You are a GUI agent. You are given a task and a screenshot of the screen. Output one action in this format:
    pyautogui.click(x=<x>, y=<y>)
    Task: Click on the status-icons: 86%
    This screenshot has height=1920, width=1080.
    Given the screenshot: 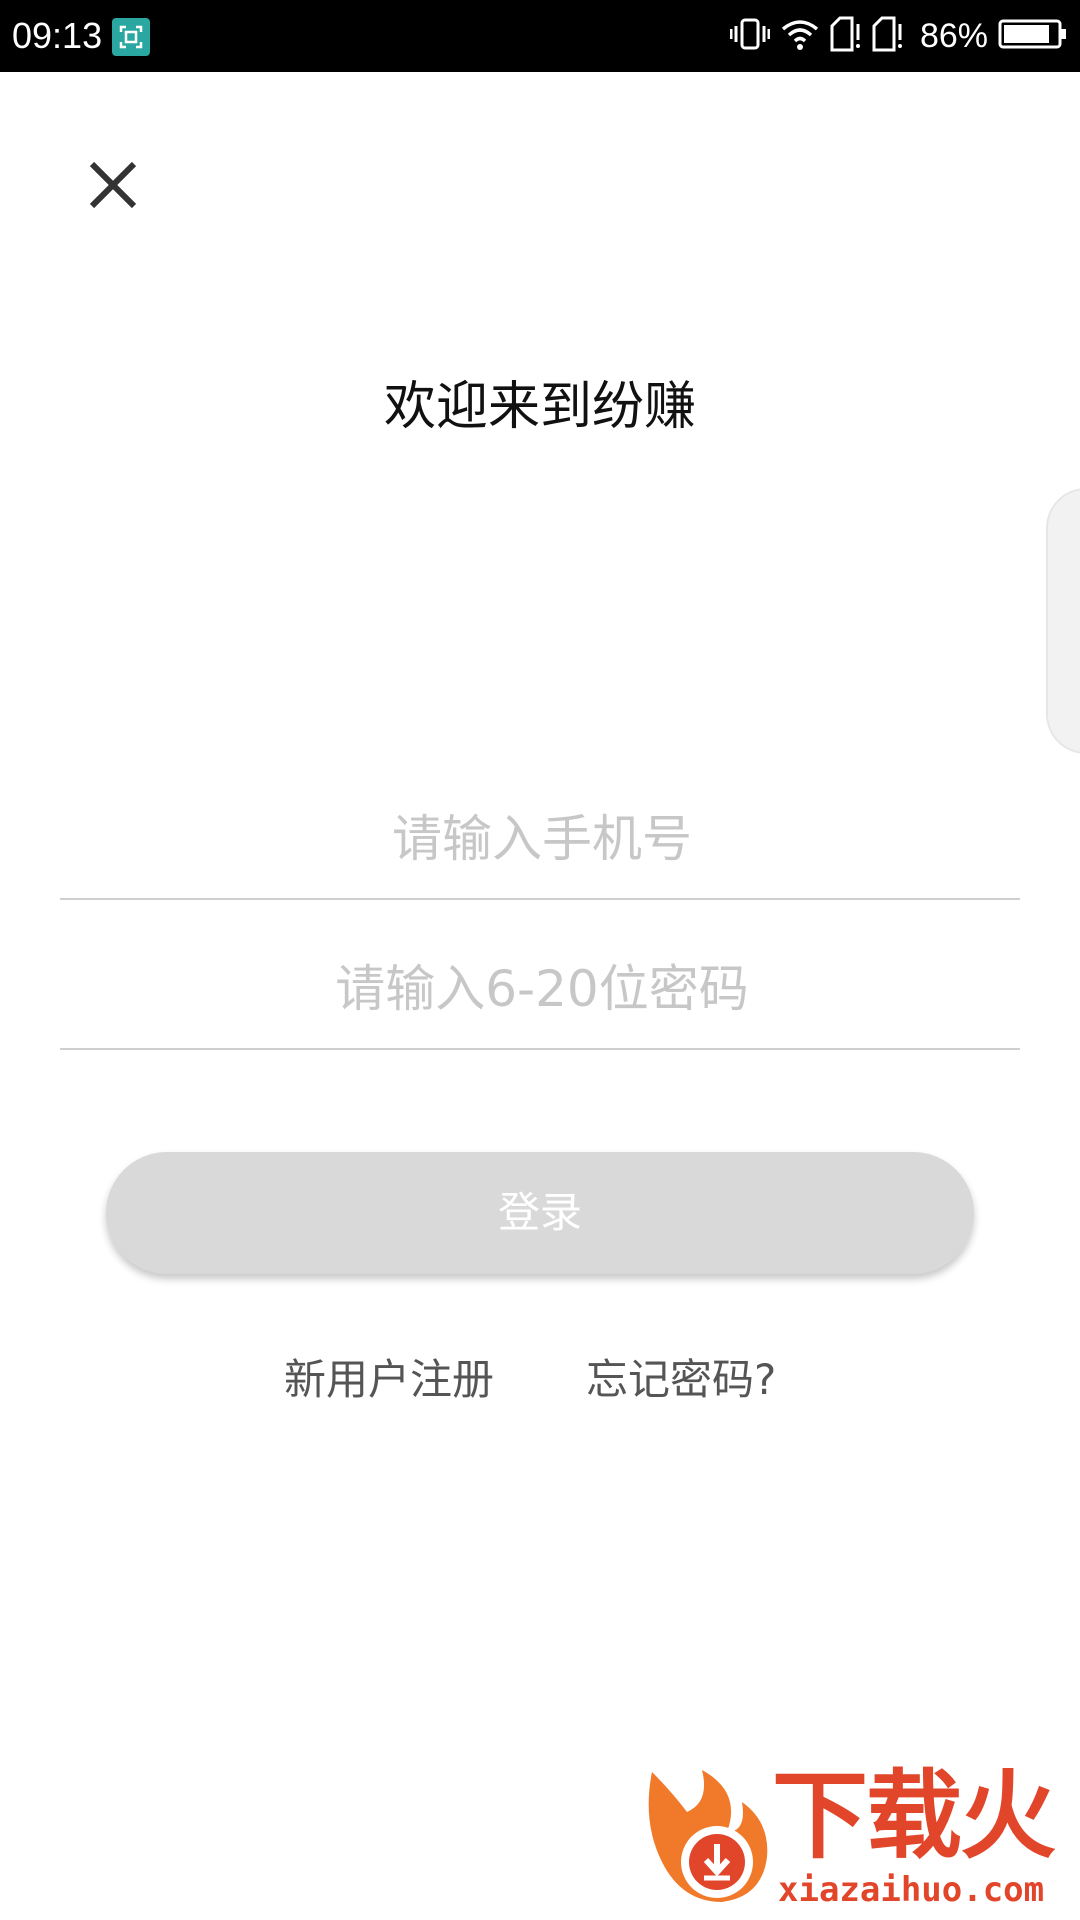 What is the action you would take?
    pyautogui.click(x=898, y=36)
    